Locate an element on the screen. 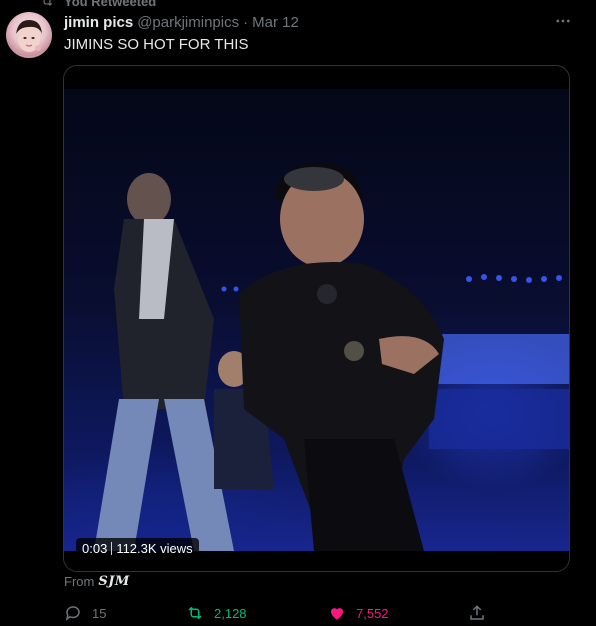 The image size is (596, 626). retweet-banner-text: You Retweeted is located at coordinates (110, 4).